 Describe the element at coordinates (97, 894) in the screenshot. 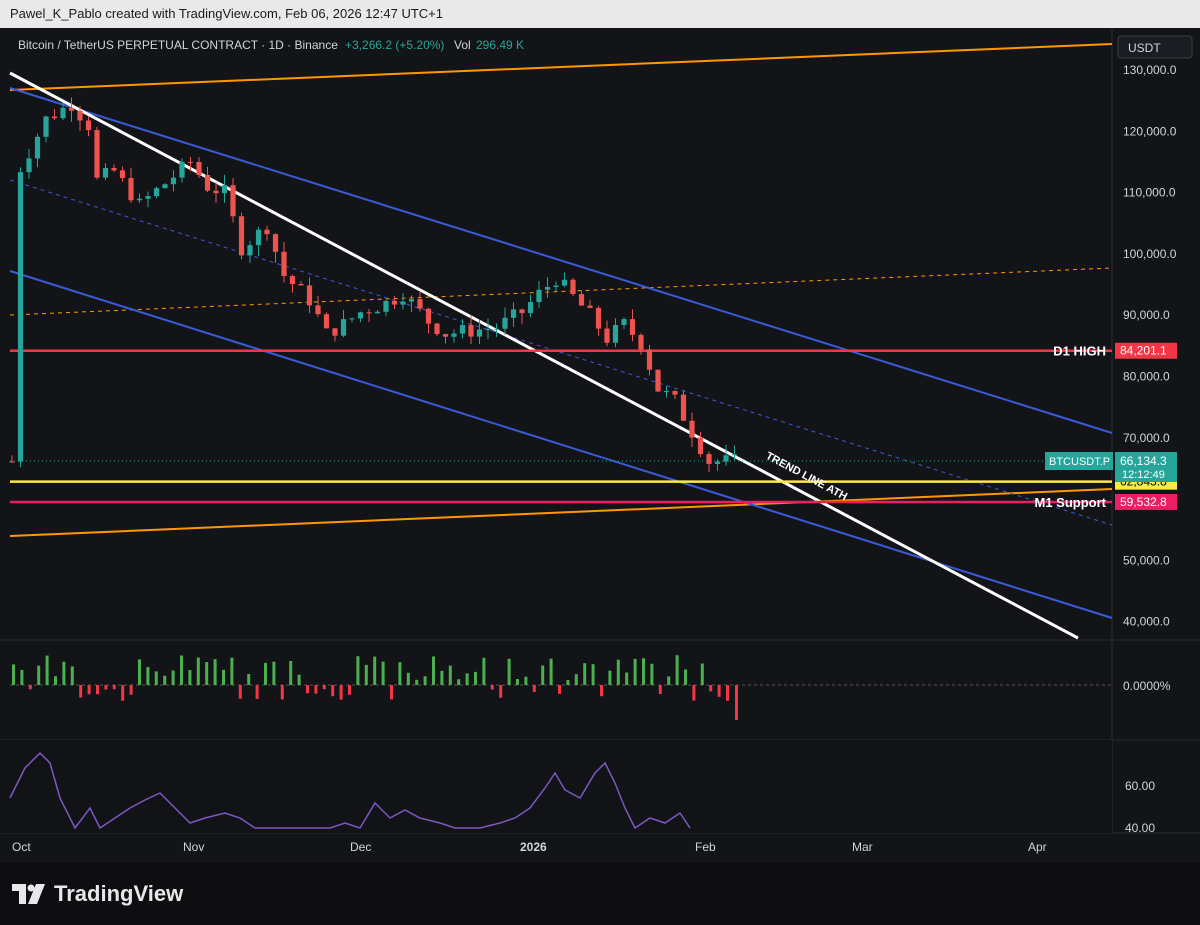

I see `tradingview-logo: TradingView` at that location.